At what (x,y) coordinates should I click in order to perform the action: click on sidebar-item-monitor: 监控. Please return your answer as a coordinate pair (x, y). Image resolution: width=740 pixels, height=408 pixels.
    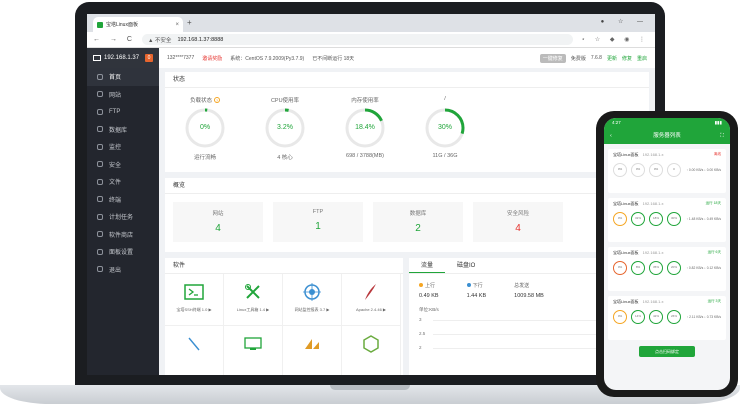
    Looking at the image, I should click on (123, 147).